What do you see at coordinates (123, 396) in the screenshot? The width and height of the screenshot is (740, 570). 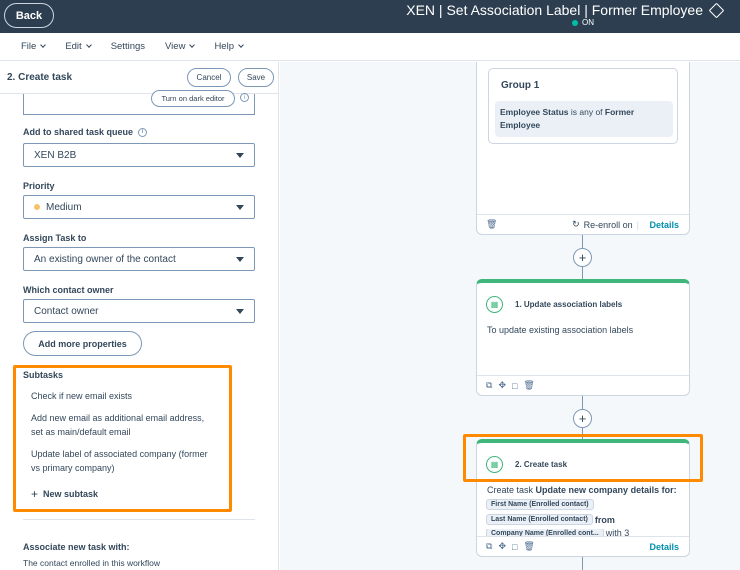 I see `subtask-item: Check if new email exists` at bounding box center [123, 396].